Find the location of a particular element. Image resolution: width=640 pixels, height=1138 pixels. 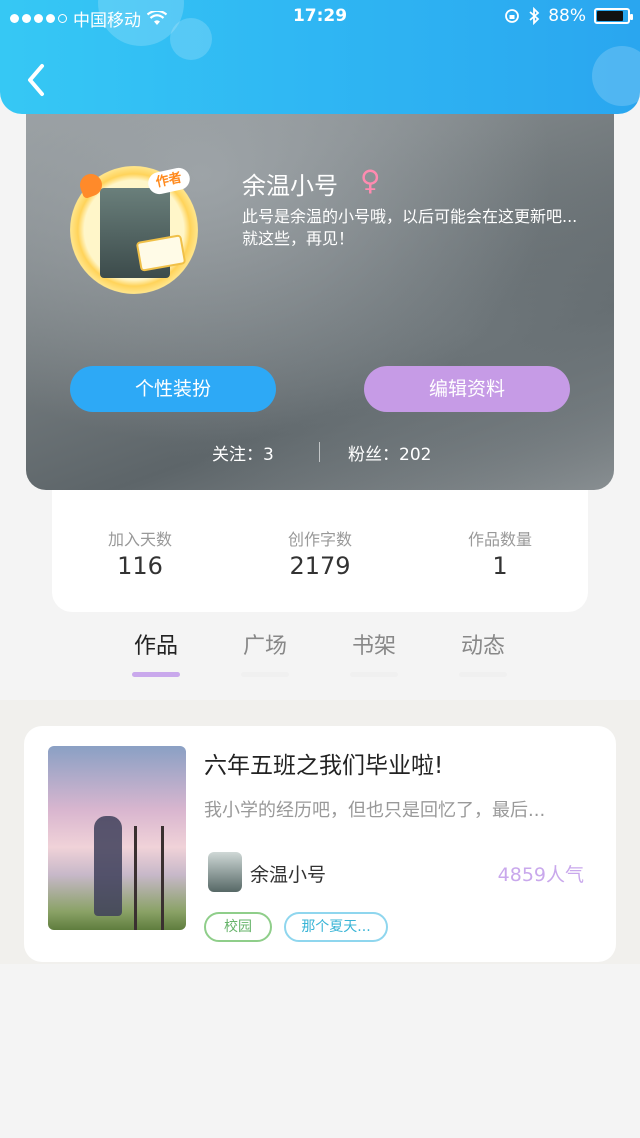

battery-label: 88% is located at coordinates (567, 16).